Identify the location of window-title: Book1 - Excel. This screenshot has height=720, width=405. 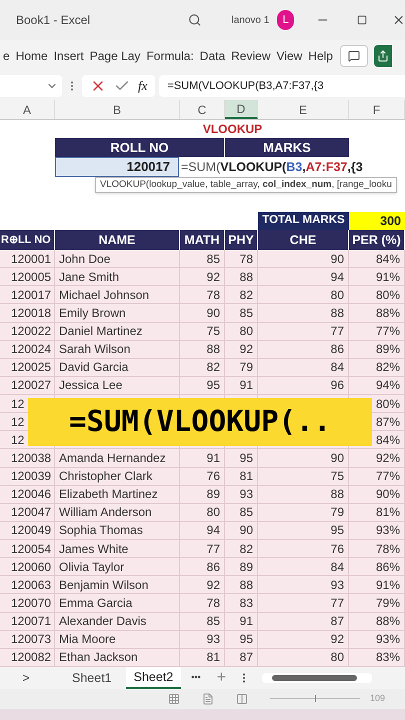
(53, 20).